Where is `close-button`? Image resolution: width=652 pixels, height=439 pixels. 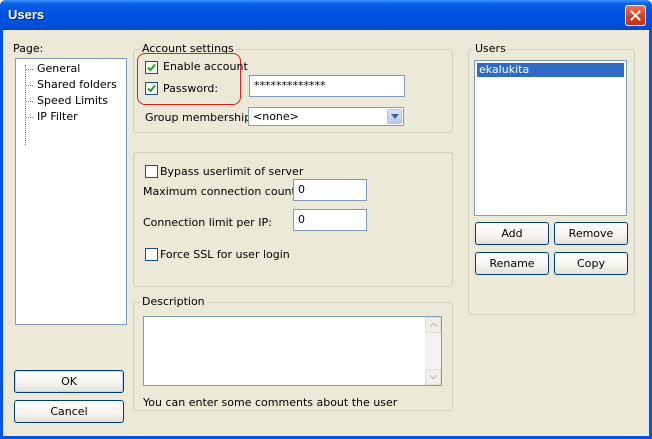
close-button is located at coordinates (635, 15).